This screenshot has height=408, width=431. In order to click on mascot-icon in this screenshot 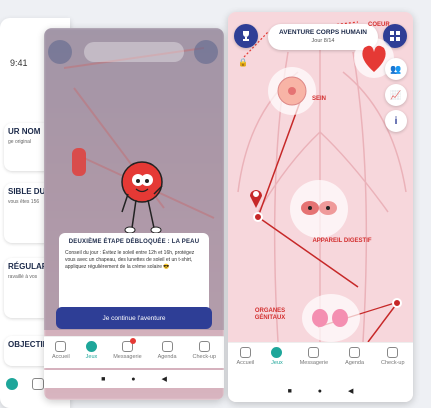, I will do `click(142, 197)`.